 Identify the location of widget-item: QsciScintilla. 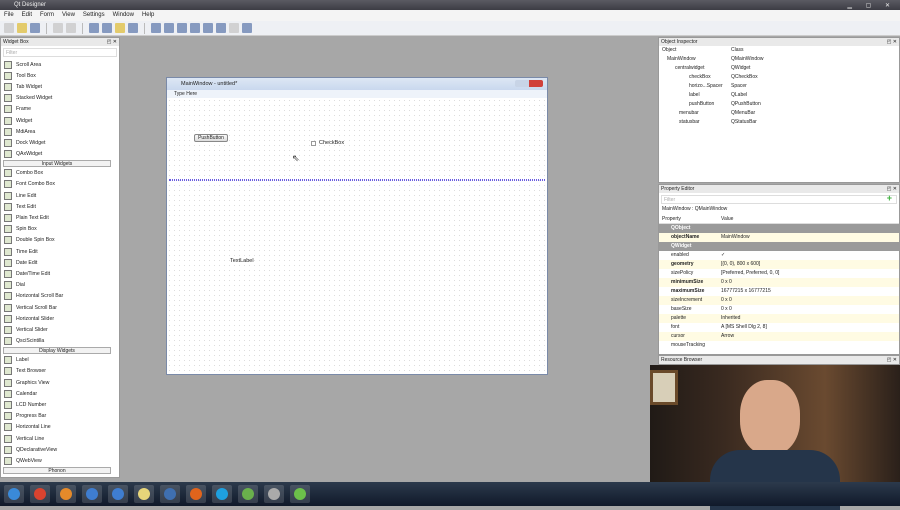
(60, 341).